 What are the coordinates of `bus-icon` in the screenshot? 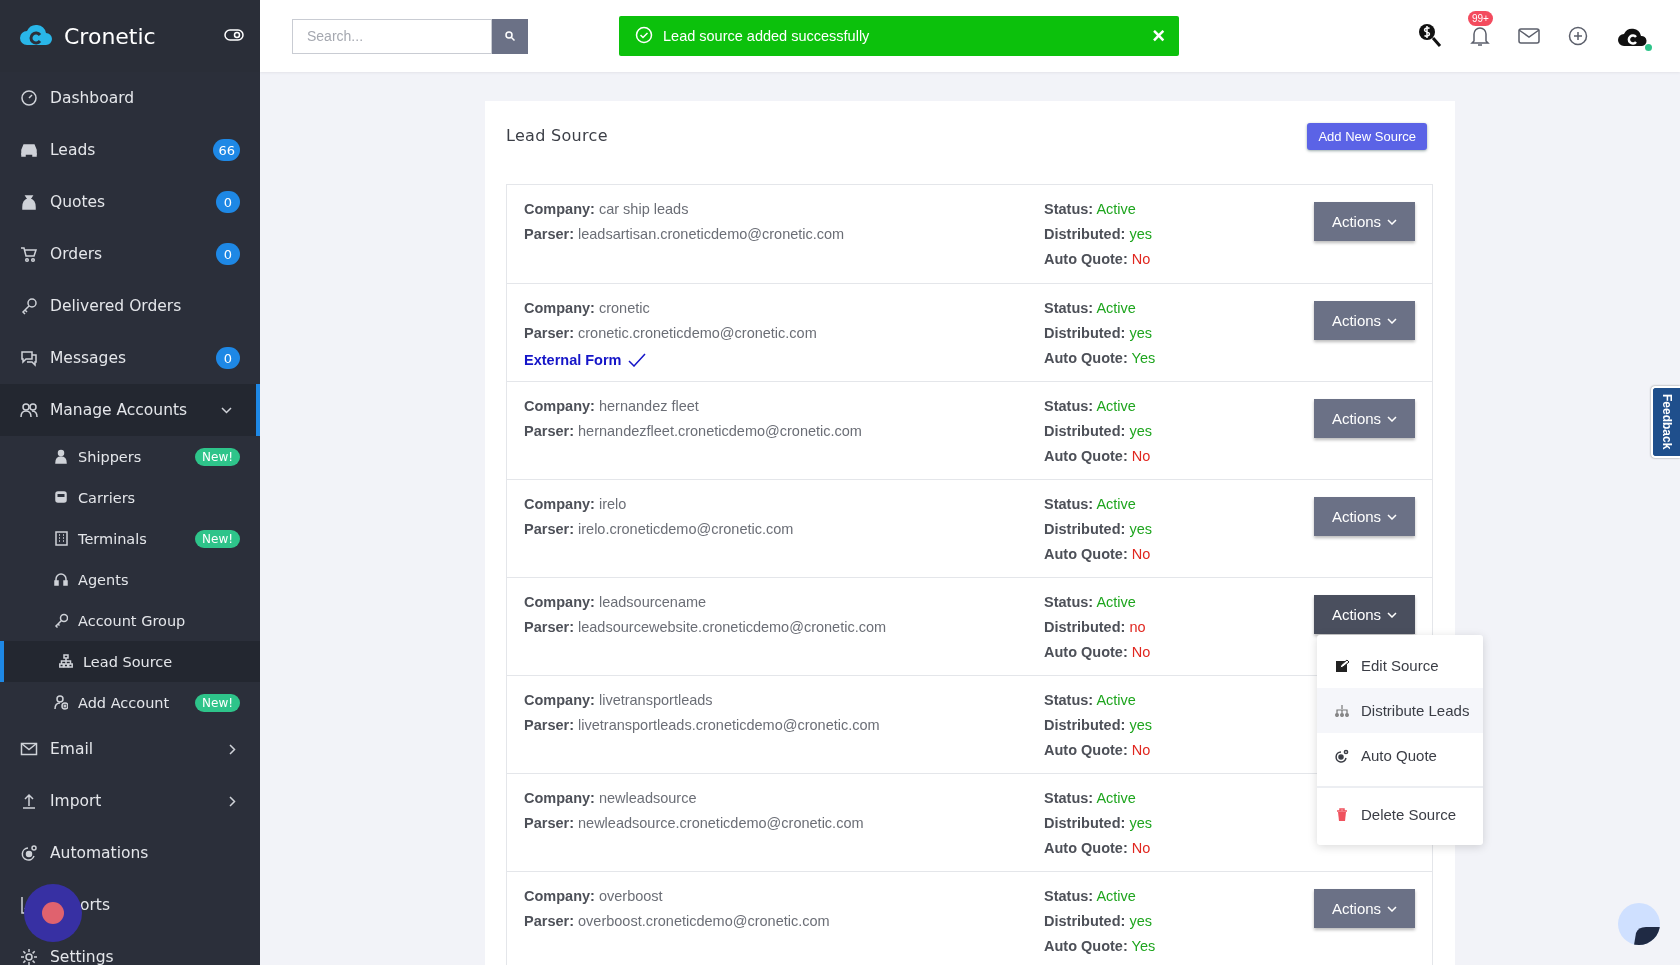 It's located at (62, 497).